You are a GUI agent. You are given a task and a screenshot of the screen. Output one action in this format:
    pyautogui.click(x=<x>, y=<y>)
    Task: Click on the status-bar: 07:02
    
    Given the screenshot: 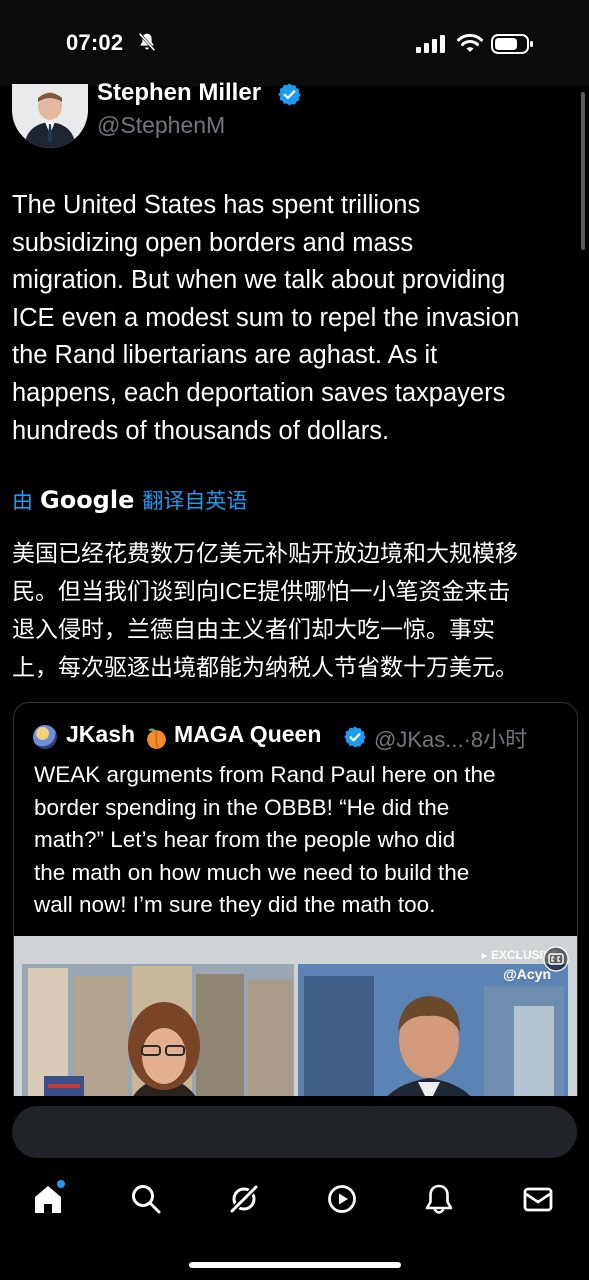 What is the action you would take?
    pyautogui.click(x=294, y=43)
    